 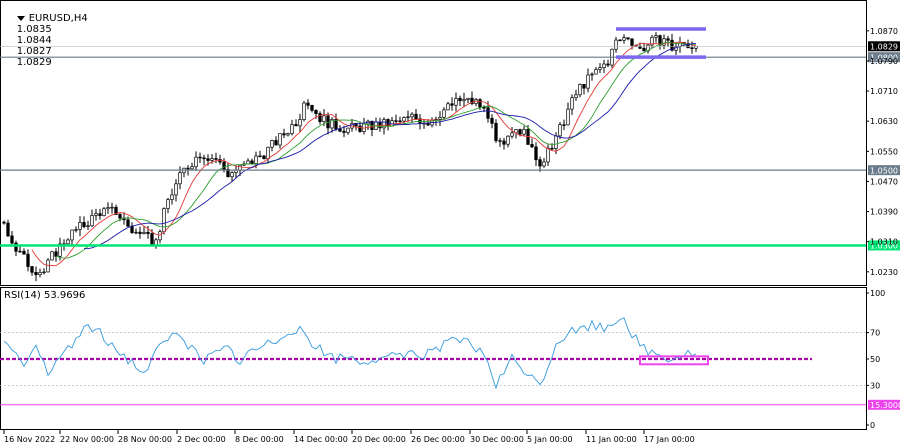 What do you see at coordinates (611, 439) in the screenshot?
I see `x-tick-label: 11 Jan 00:00` at bounding box center [611, 439].